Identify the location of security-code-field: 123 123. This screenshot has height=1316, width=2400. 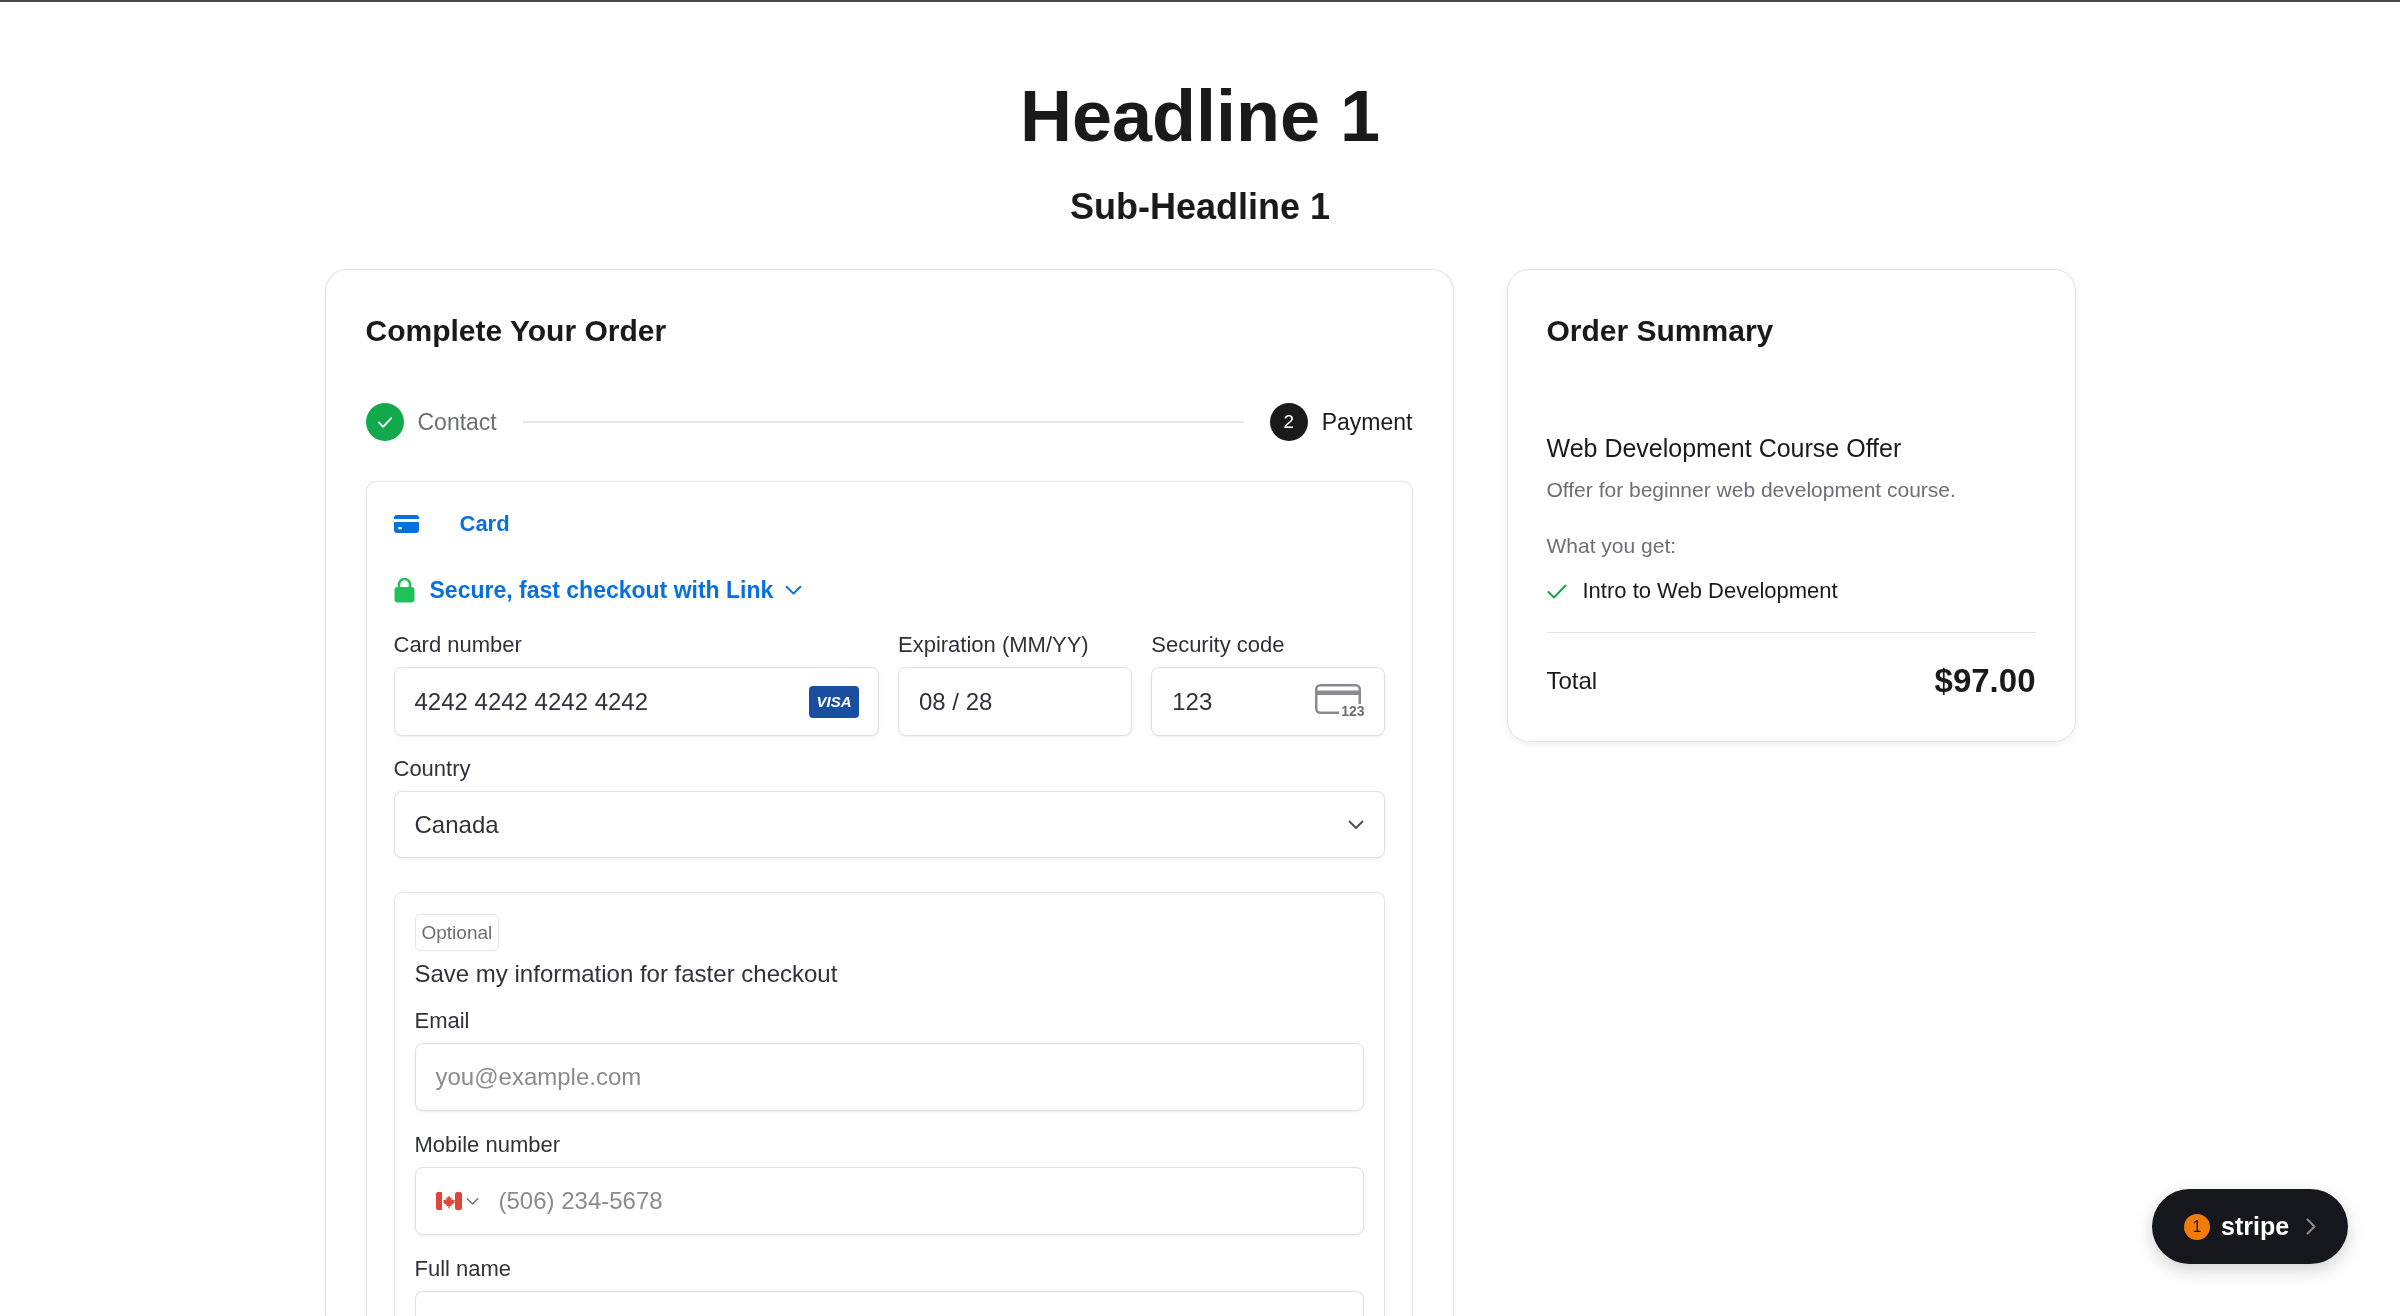
(1268, 701).